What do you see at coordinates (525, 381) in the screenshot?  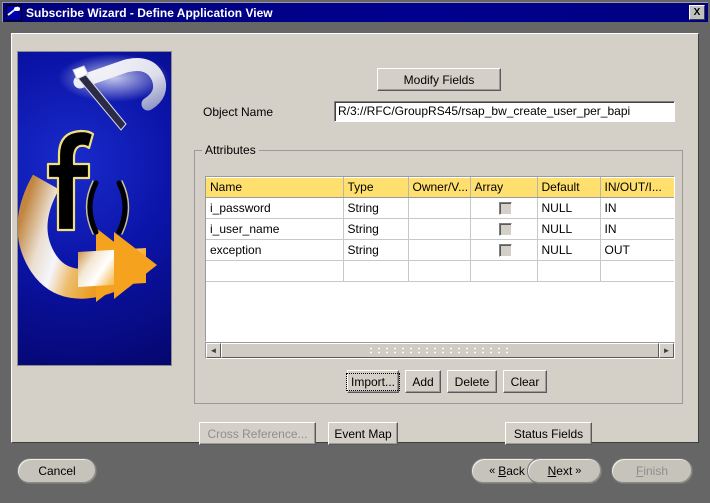 I see `clear-button: Clear` at bounding box center [525, 381].